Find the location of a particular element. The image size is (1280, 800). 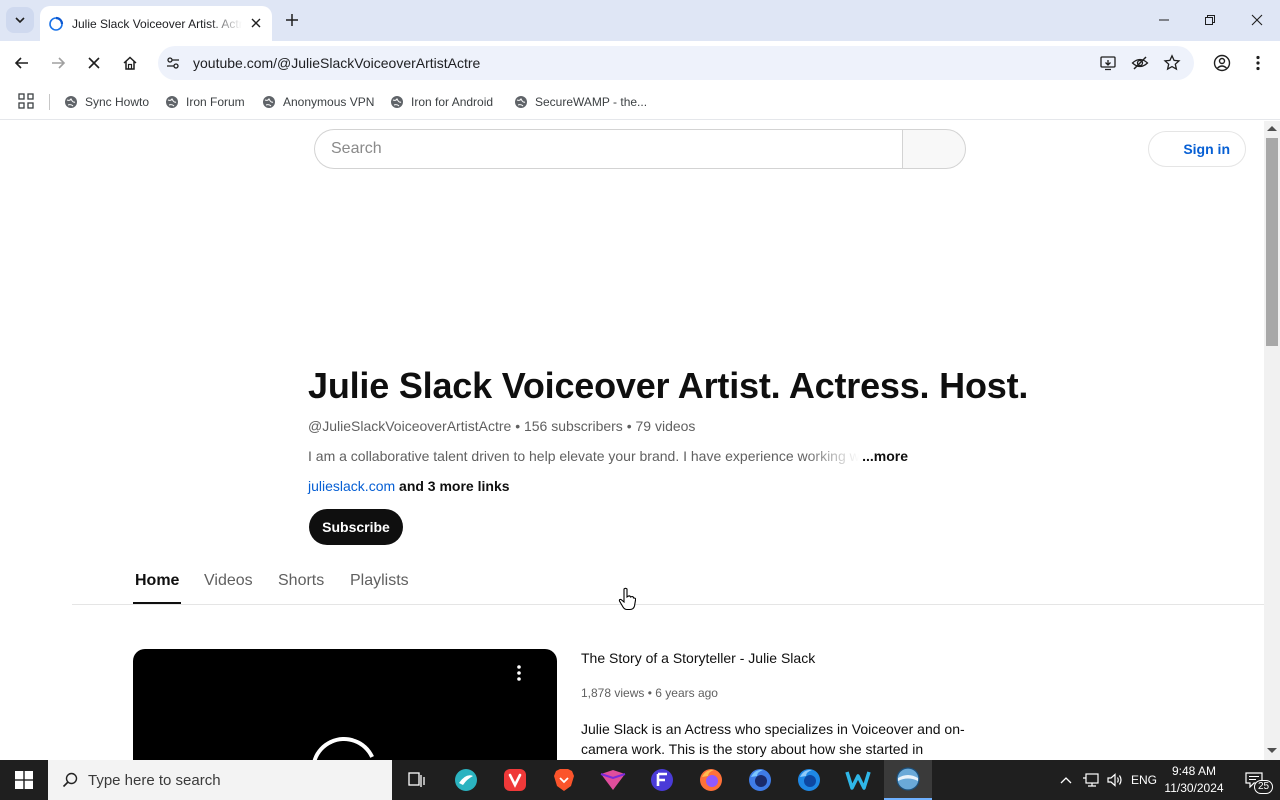

channel-links: julieslack.com and 3 more links is located at coordinates (409, 486).